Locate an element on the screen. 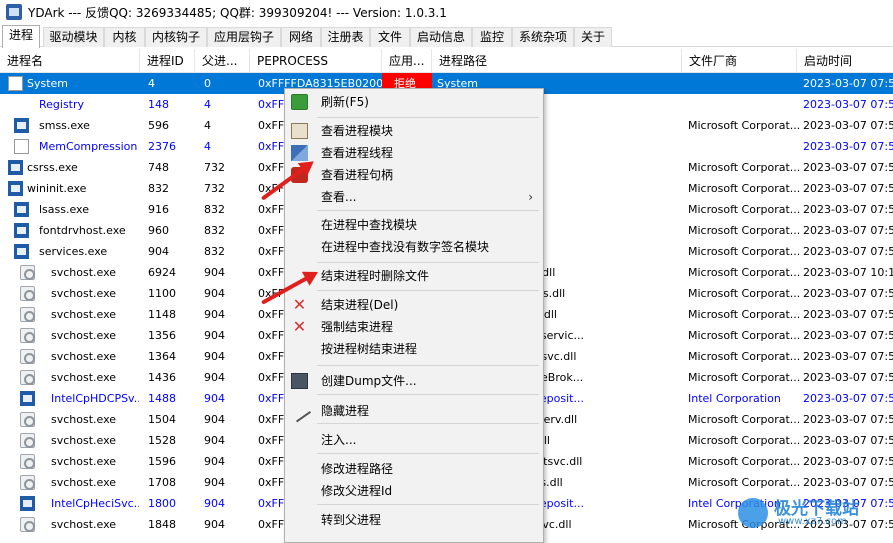  tab-driver-modules: 驱动模块 is located at coordinates (73, 37).